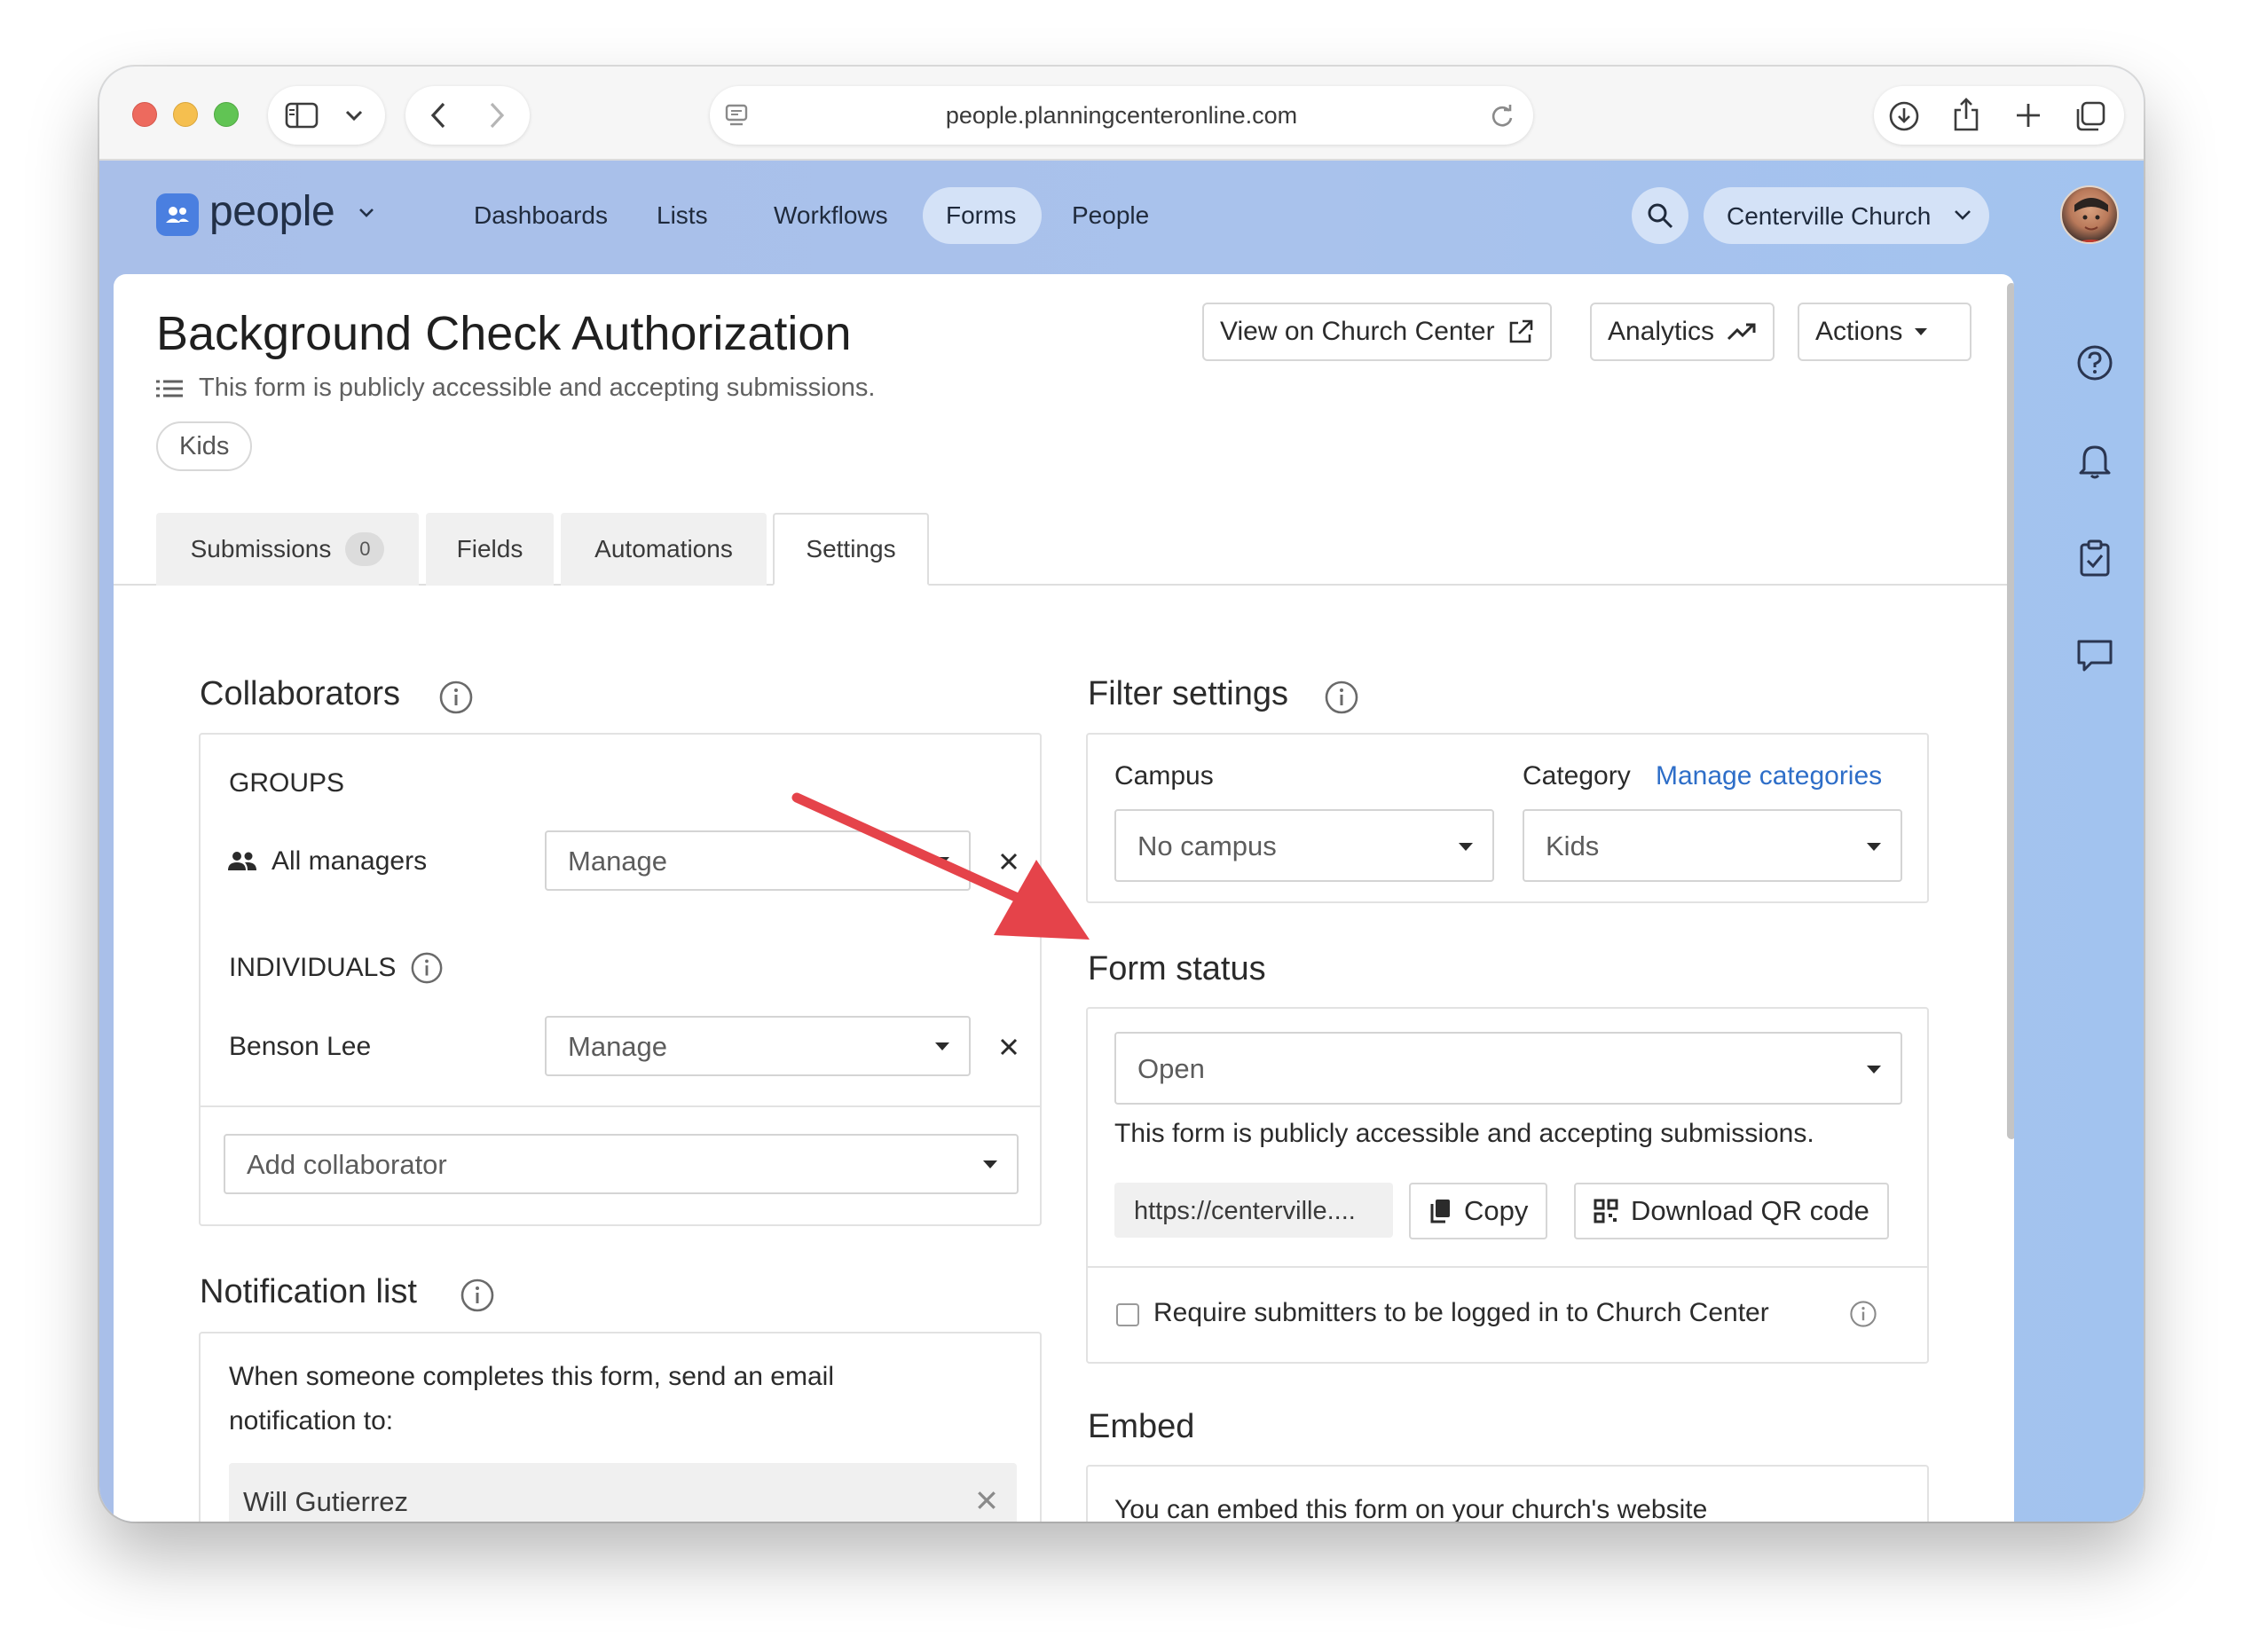 Image resolution: width=2243 pixels, height=1652 pixels. What do you see at coordinates (1712, 845) in the screenshot?
I see `category-select: Kids` at bounding box center [1712, 845].